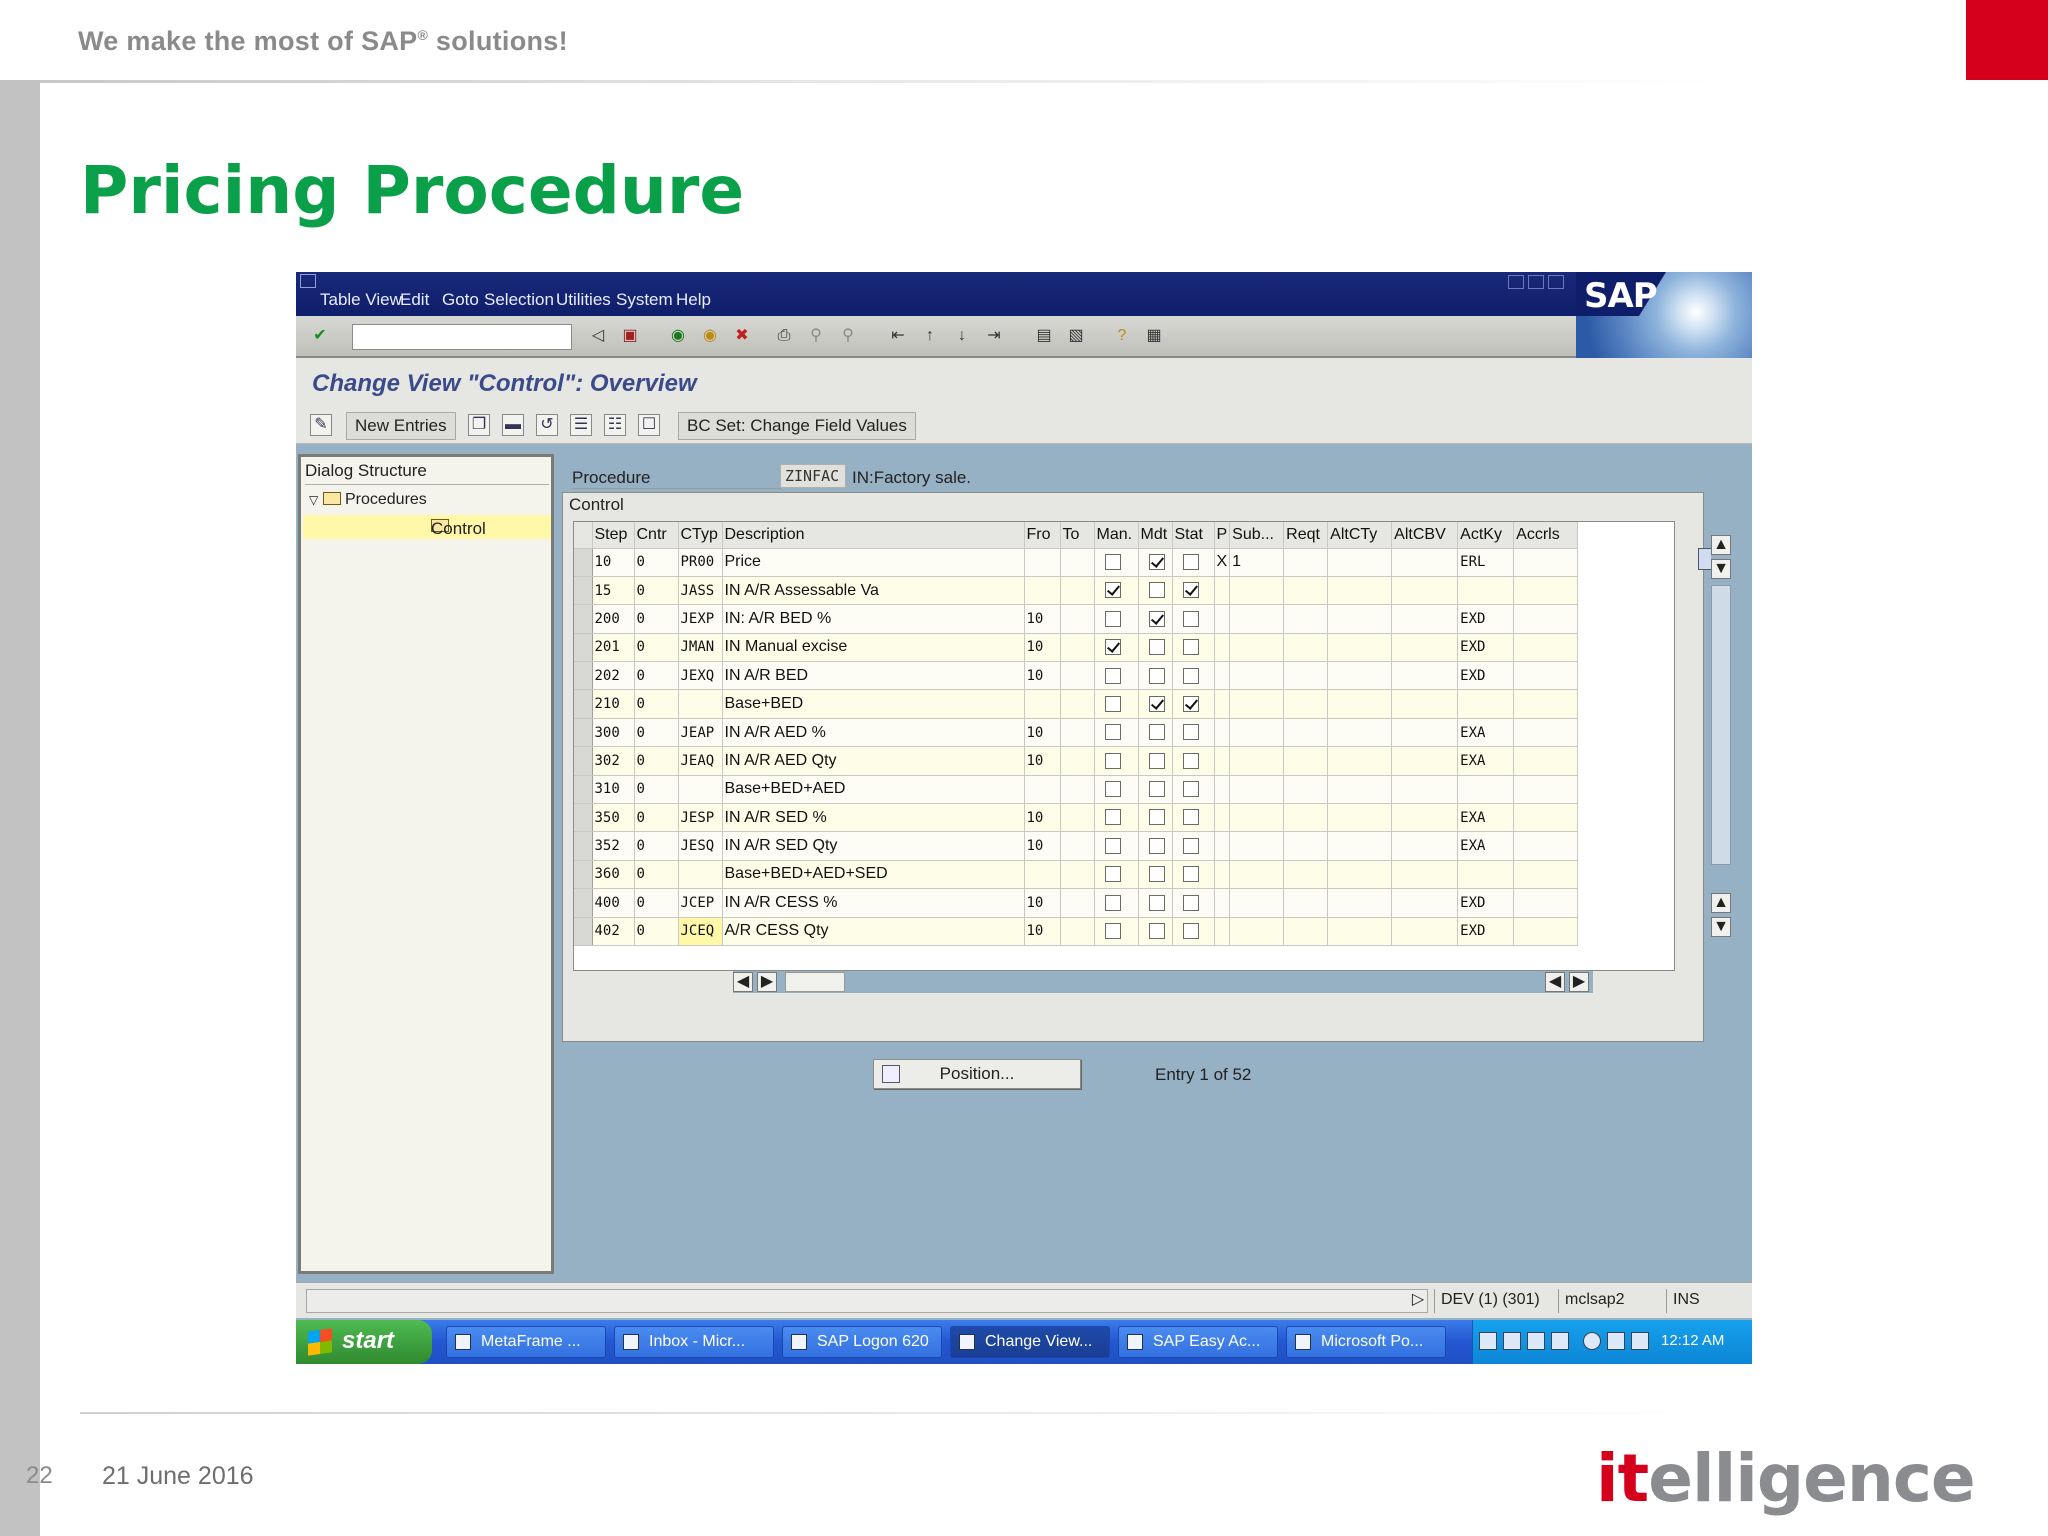 This screenshot has height=1536, width=2048. I want to click on table-row: 360 0 Base+BED+AED+SED, so click(1076, 875).